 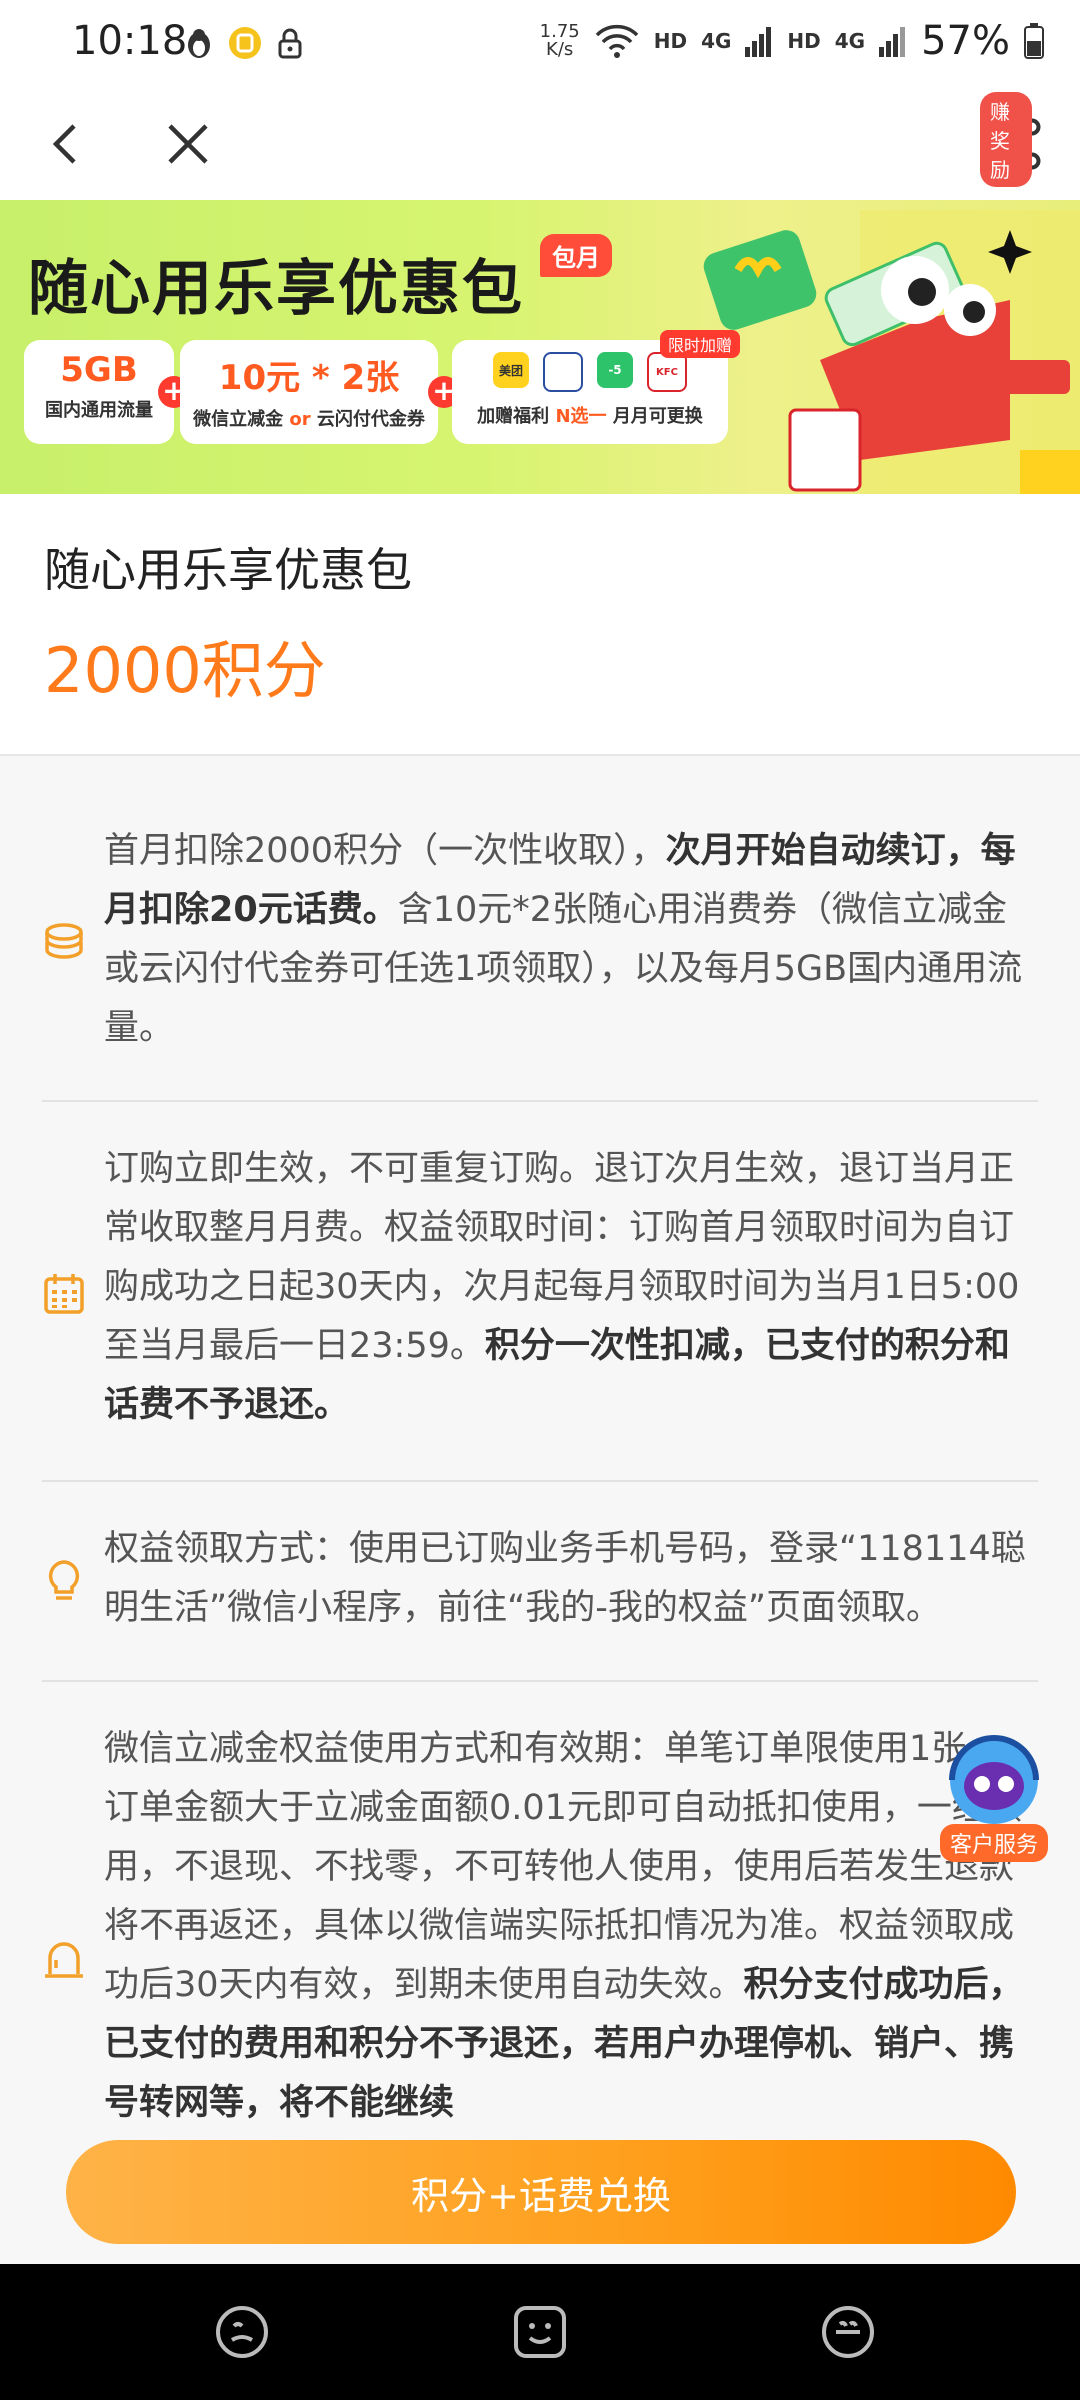 What do you see at coordinates (965, 41) in the screenshot?
I see `battery-percent: 57%` at bounding box center [965, 41].